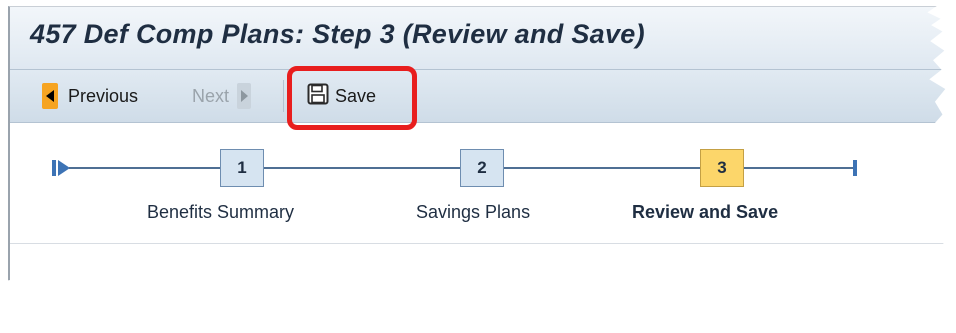  What do you see at coordinates (103, 95) in the screenshot?
I see `previous-button-label: Previous` at bounding box center [103, 95].